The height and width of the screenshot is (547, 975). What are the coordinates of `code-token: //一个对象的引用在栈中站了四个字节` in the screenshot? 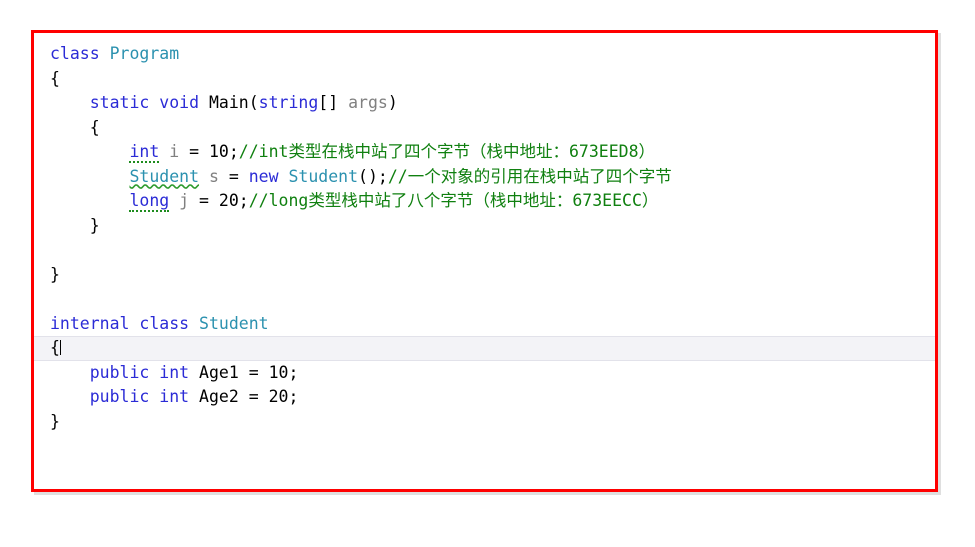 It's located at (529, 176).